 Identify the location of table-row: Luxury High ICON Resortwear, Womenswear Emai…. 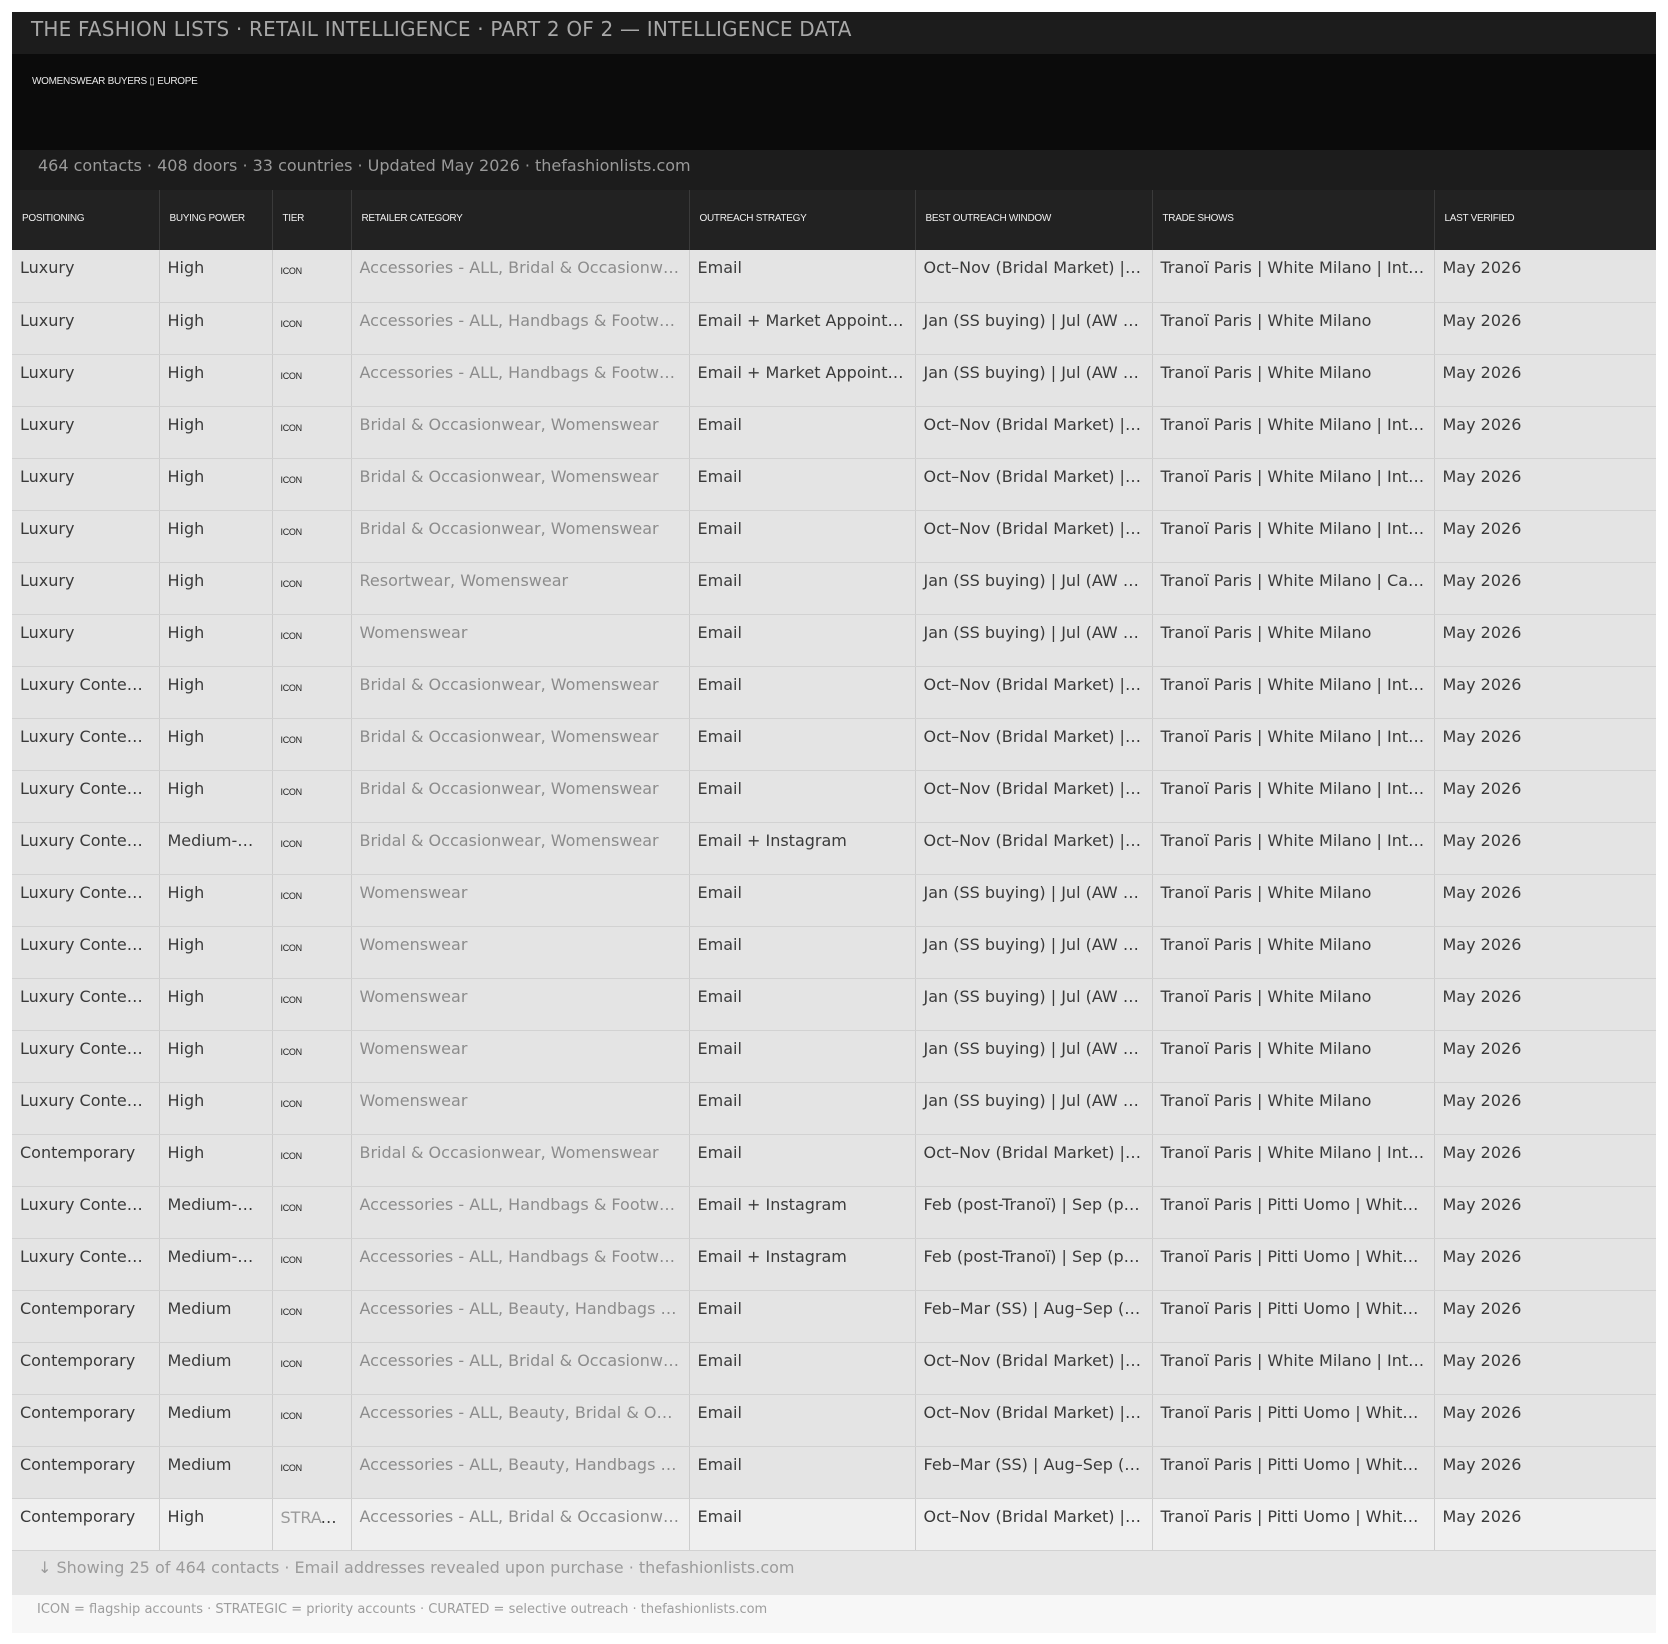
(834, 588).